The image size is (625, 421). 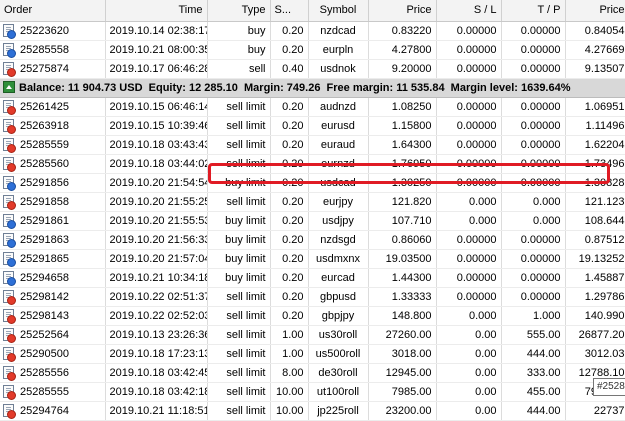 What do you see at coordinates (239, 11) in the screenshot?
I see `col-header-type: Type` at bounding box center [239, 11].